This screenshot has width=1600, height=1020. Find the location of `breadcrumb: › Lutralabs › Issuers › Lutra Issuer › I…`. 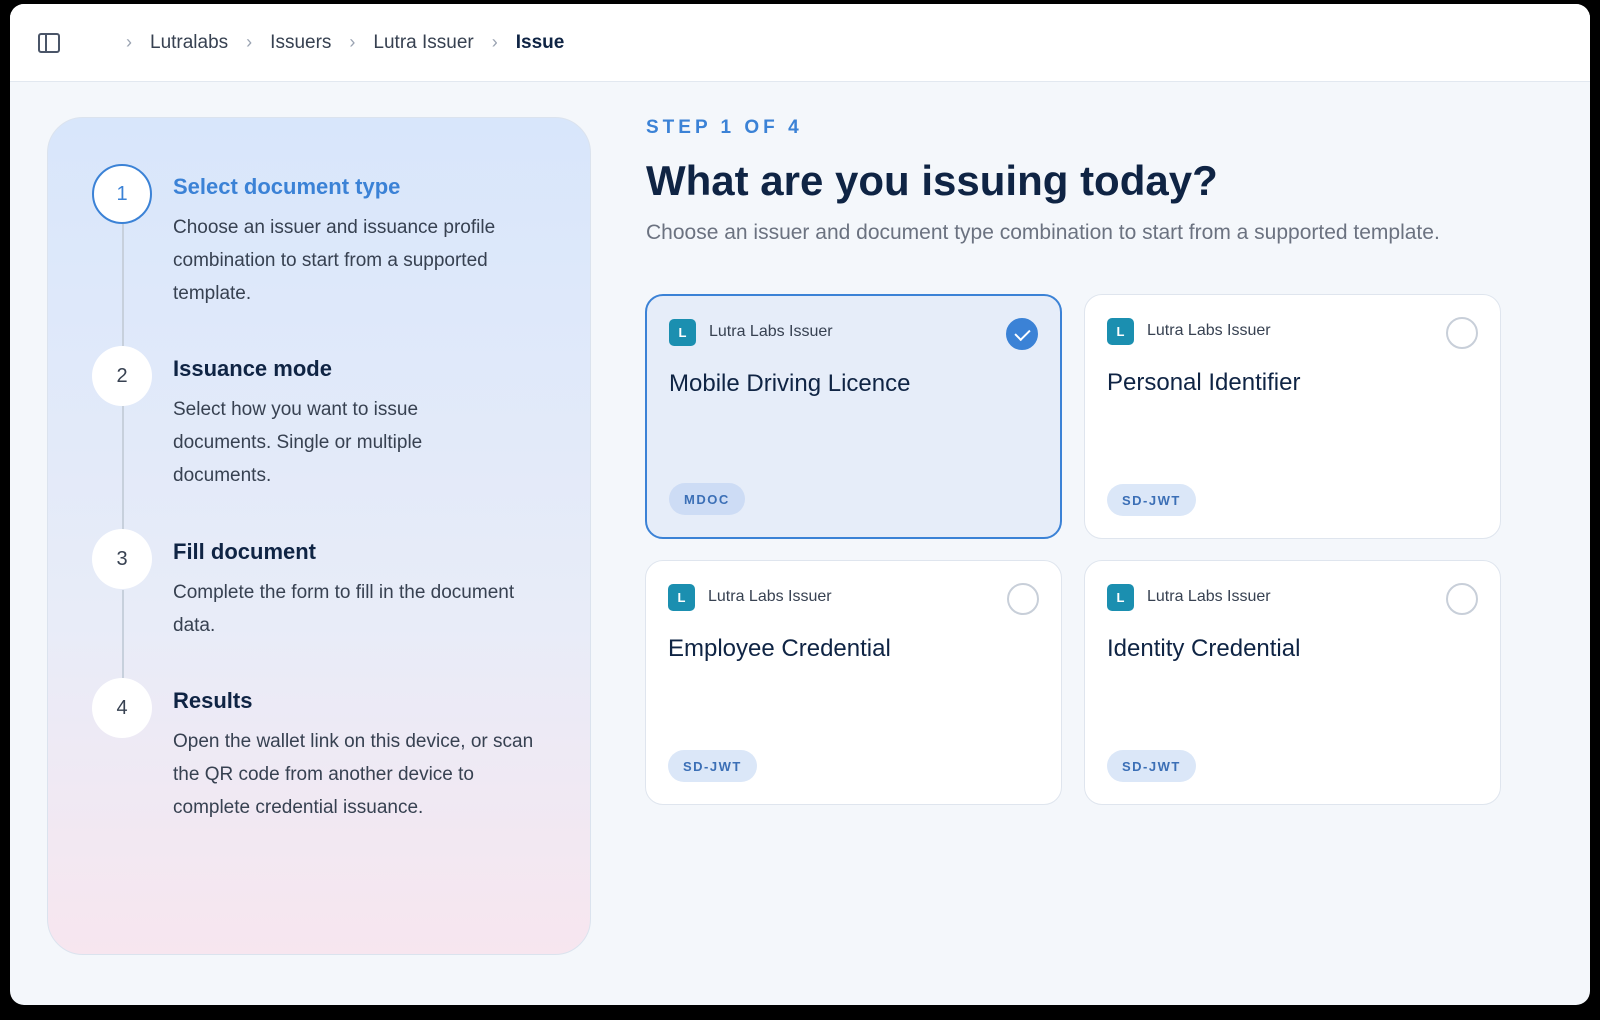

breadcrumb: › Lutralabs › Issuers › Lutra Issuer › I… is located at coordinates (336, 43).